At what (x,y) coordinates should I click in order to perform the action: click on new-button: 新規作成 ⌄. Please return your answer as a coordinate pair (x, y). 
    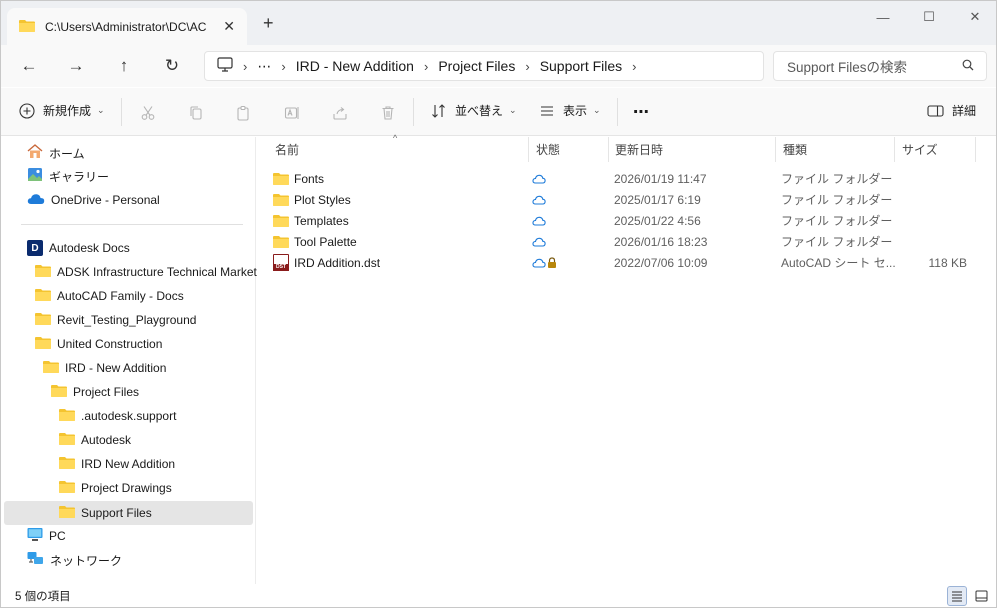
    Looking at the image, I should click on (62, 110).